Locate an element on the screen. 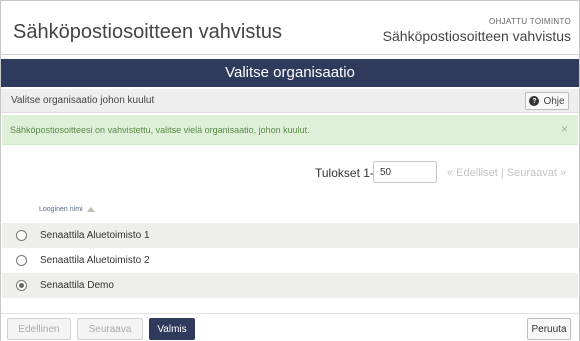  step-title: Valitse organisaatio is located at coordinates (290, 72).